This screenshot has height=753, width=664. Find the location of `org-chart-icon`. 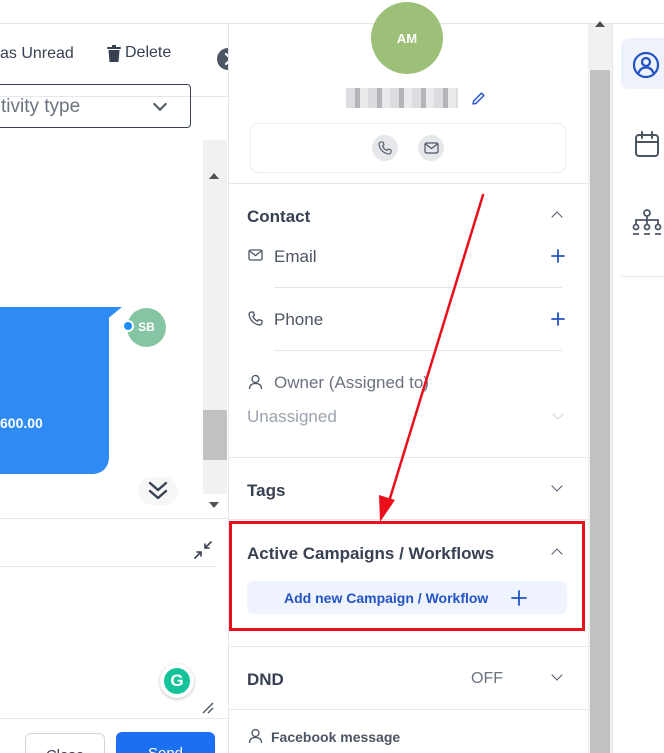

org-chart-icon is located at coordinates (647, 222).